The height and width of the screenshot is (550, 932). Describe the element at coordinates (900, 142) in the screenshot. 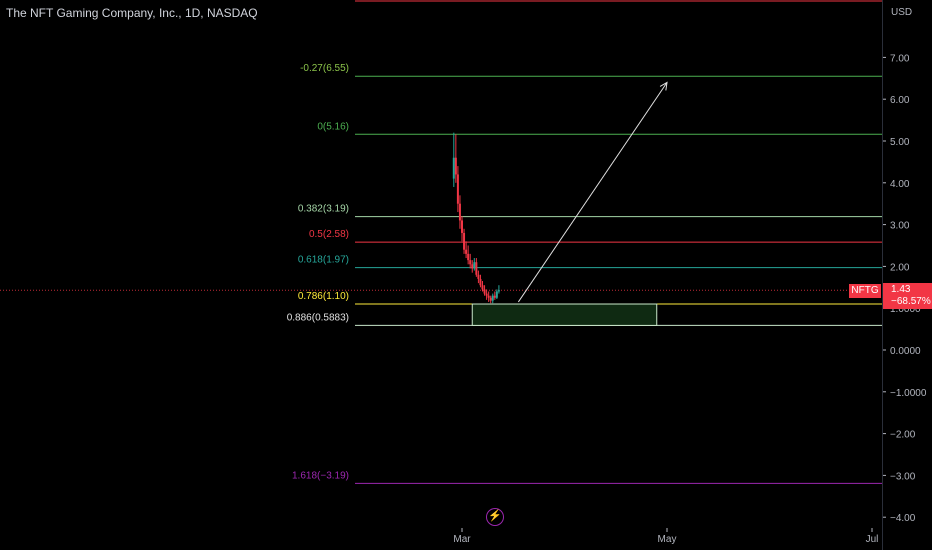

I see `y-tick-label: 5.00` at that location.